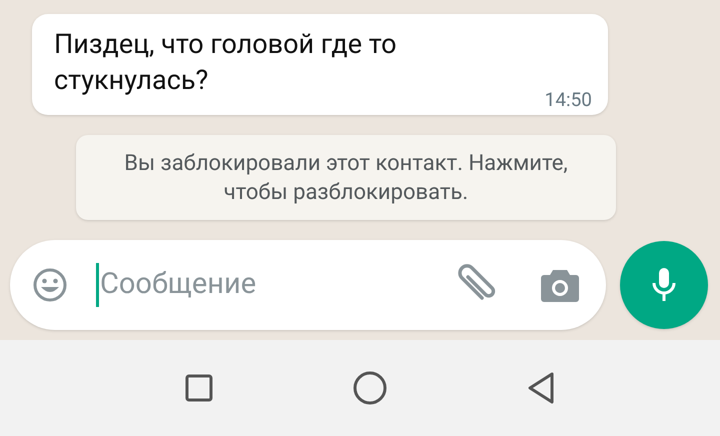  What do you see at coordinates (541, 388) in the screenshot?
I see `back-icon` at bounding box center [541, 388].